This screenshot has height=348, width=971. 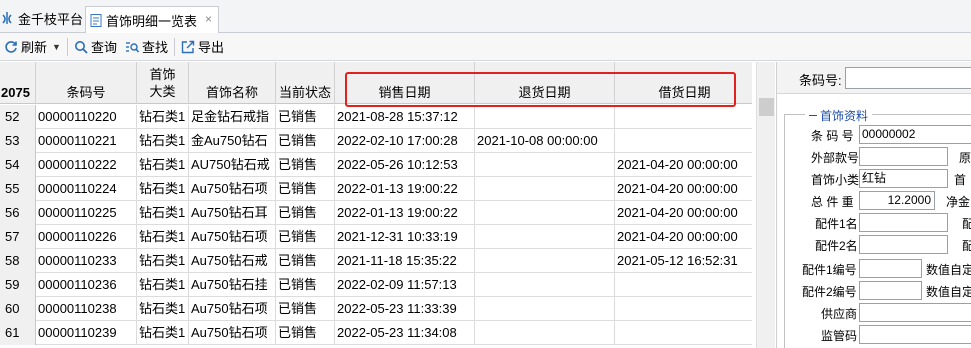 What do you see at coordinates (908, 78) in the screenshot?
I see `barcode-search-input` at bounding box center [908, 78].